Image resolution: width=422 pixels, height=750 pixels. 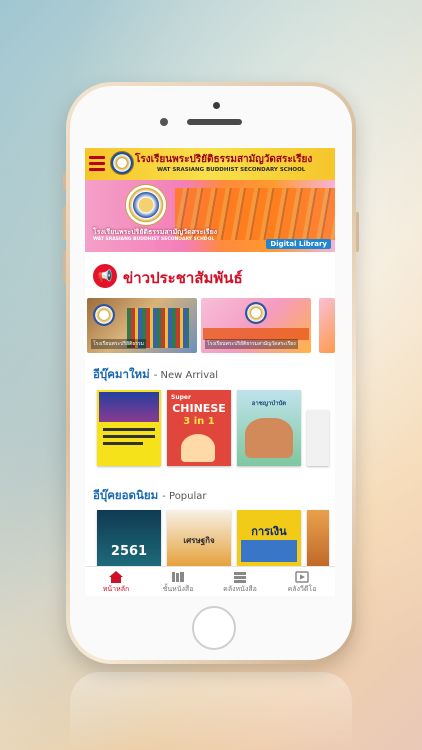 What do you see at coordinates (269, 531) in the screenshot?
I see `book-title: การเงิน` at bounding box center [269, 531].